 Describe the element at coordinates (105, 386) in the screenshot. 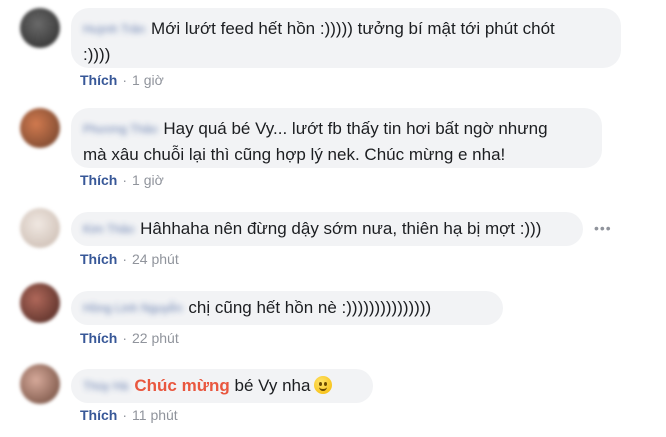

I see `commenter-name: Thùy Hà` at that location.